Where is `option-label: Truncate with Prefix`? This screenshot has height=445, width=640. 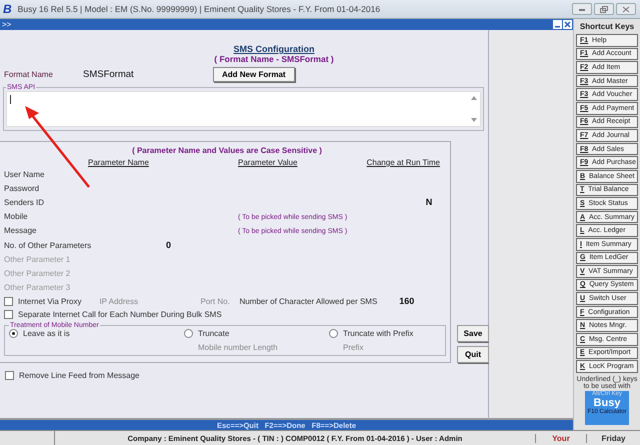
option-label: Truncate with Prefix is located at coordinates (378, 333).